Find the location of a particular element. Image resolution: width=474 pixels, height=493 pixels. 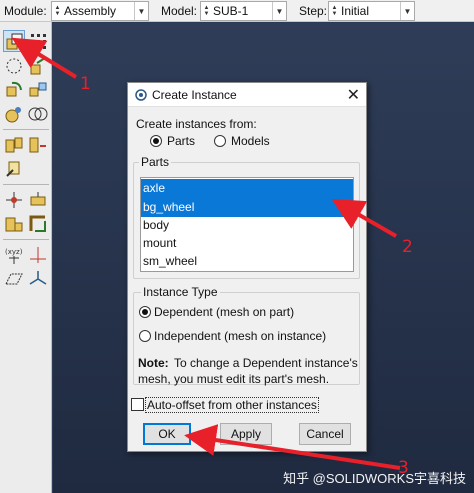

dialog-title-bar: Create Instance ✕ is located at coordinates (247, 95).